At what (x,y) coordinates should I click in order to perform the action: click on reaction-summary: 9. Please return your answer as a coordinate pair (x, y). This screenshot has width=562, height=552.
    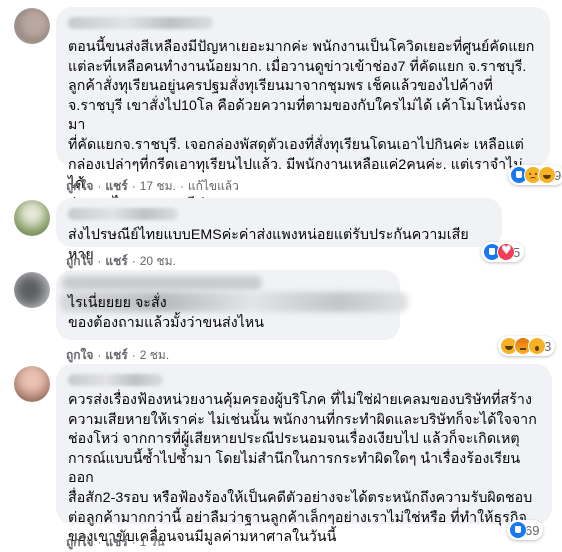
    Looking at the image, I should click on (535, 175).